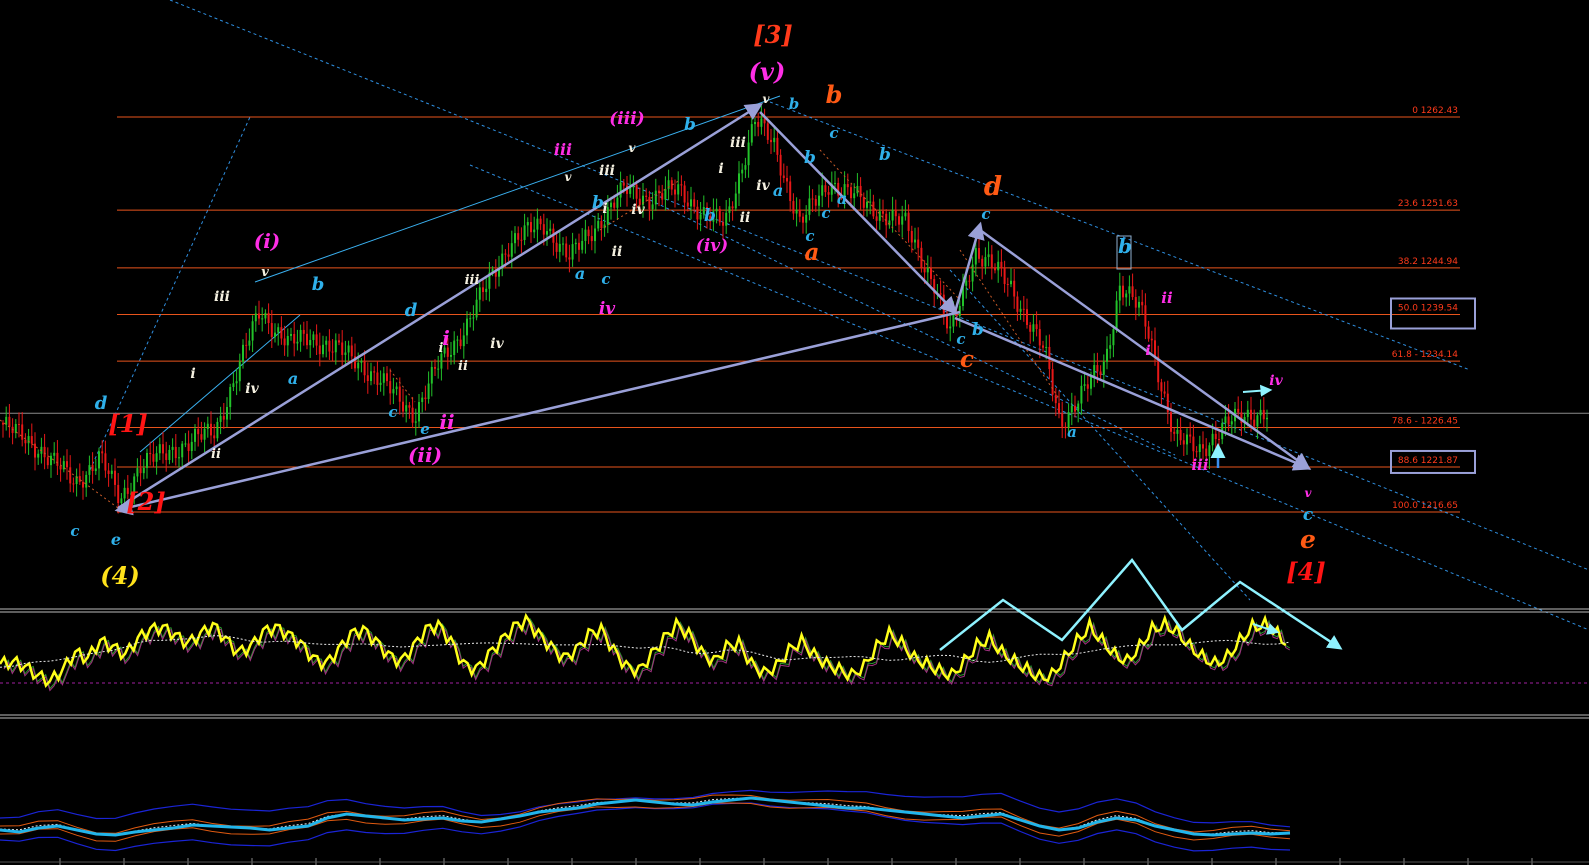 The image size is (1589, 865). What do you see at coordinates (712, 246) in the screenshot?
I see `wave-label-29: (iv)` at bounding box center [712, 246].